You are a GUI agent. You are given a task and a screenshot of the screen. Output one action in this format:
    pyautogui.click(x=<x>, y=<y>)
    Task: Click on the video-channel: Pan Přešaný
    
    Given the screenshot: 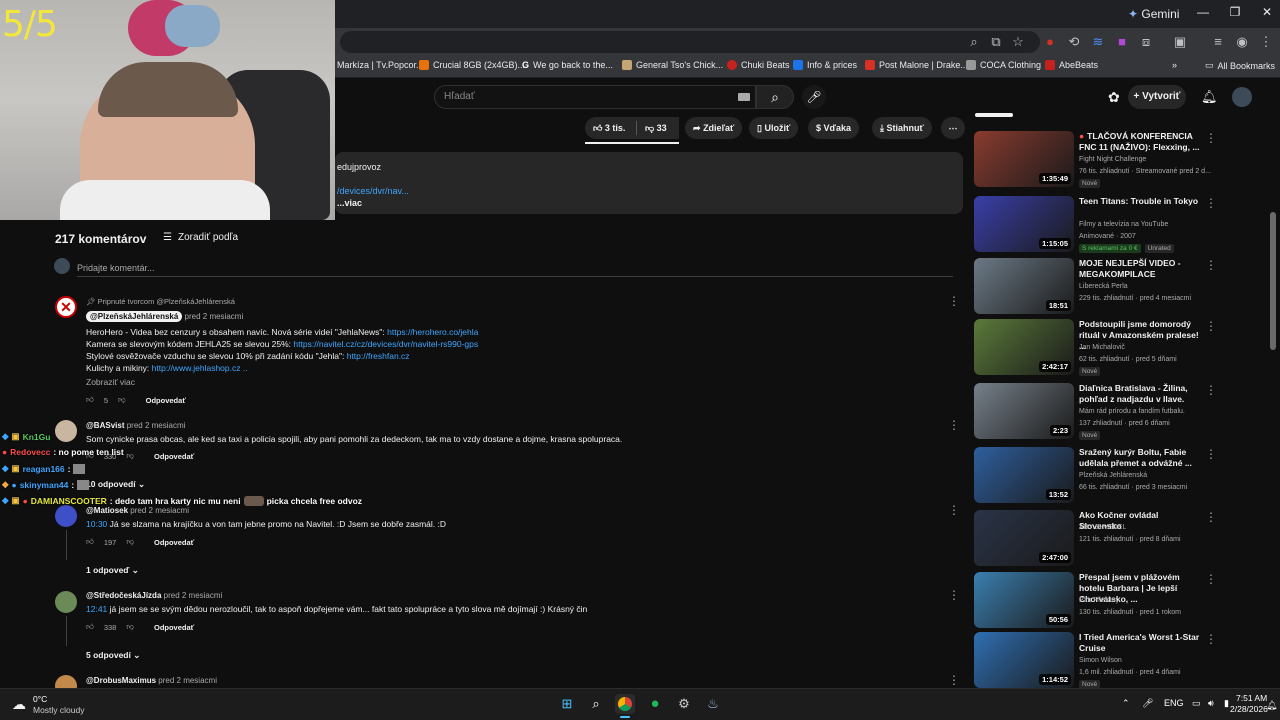 What is the action you would take?
    pyautogui.click(x=1099, y=601)
    